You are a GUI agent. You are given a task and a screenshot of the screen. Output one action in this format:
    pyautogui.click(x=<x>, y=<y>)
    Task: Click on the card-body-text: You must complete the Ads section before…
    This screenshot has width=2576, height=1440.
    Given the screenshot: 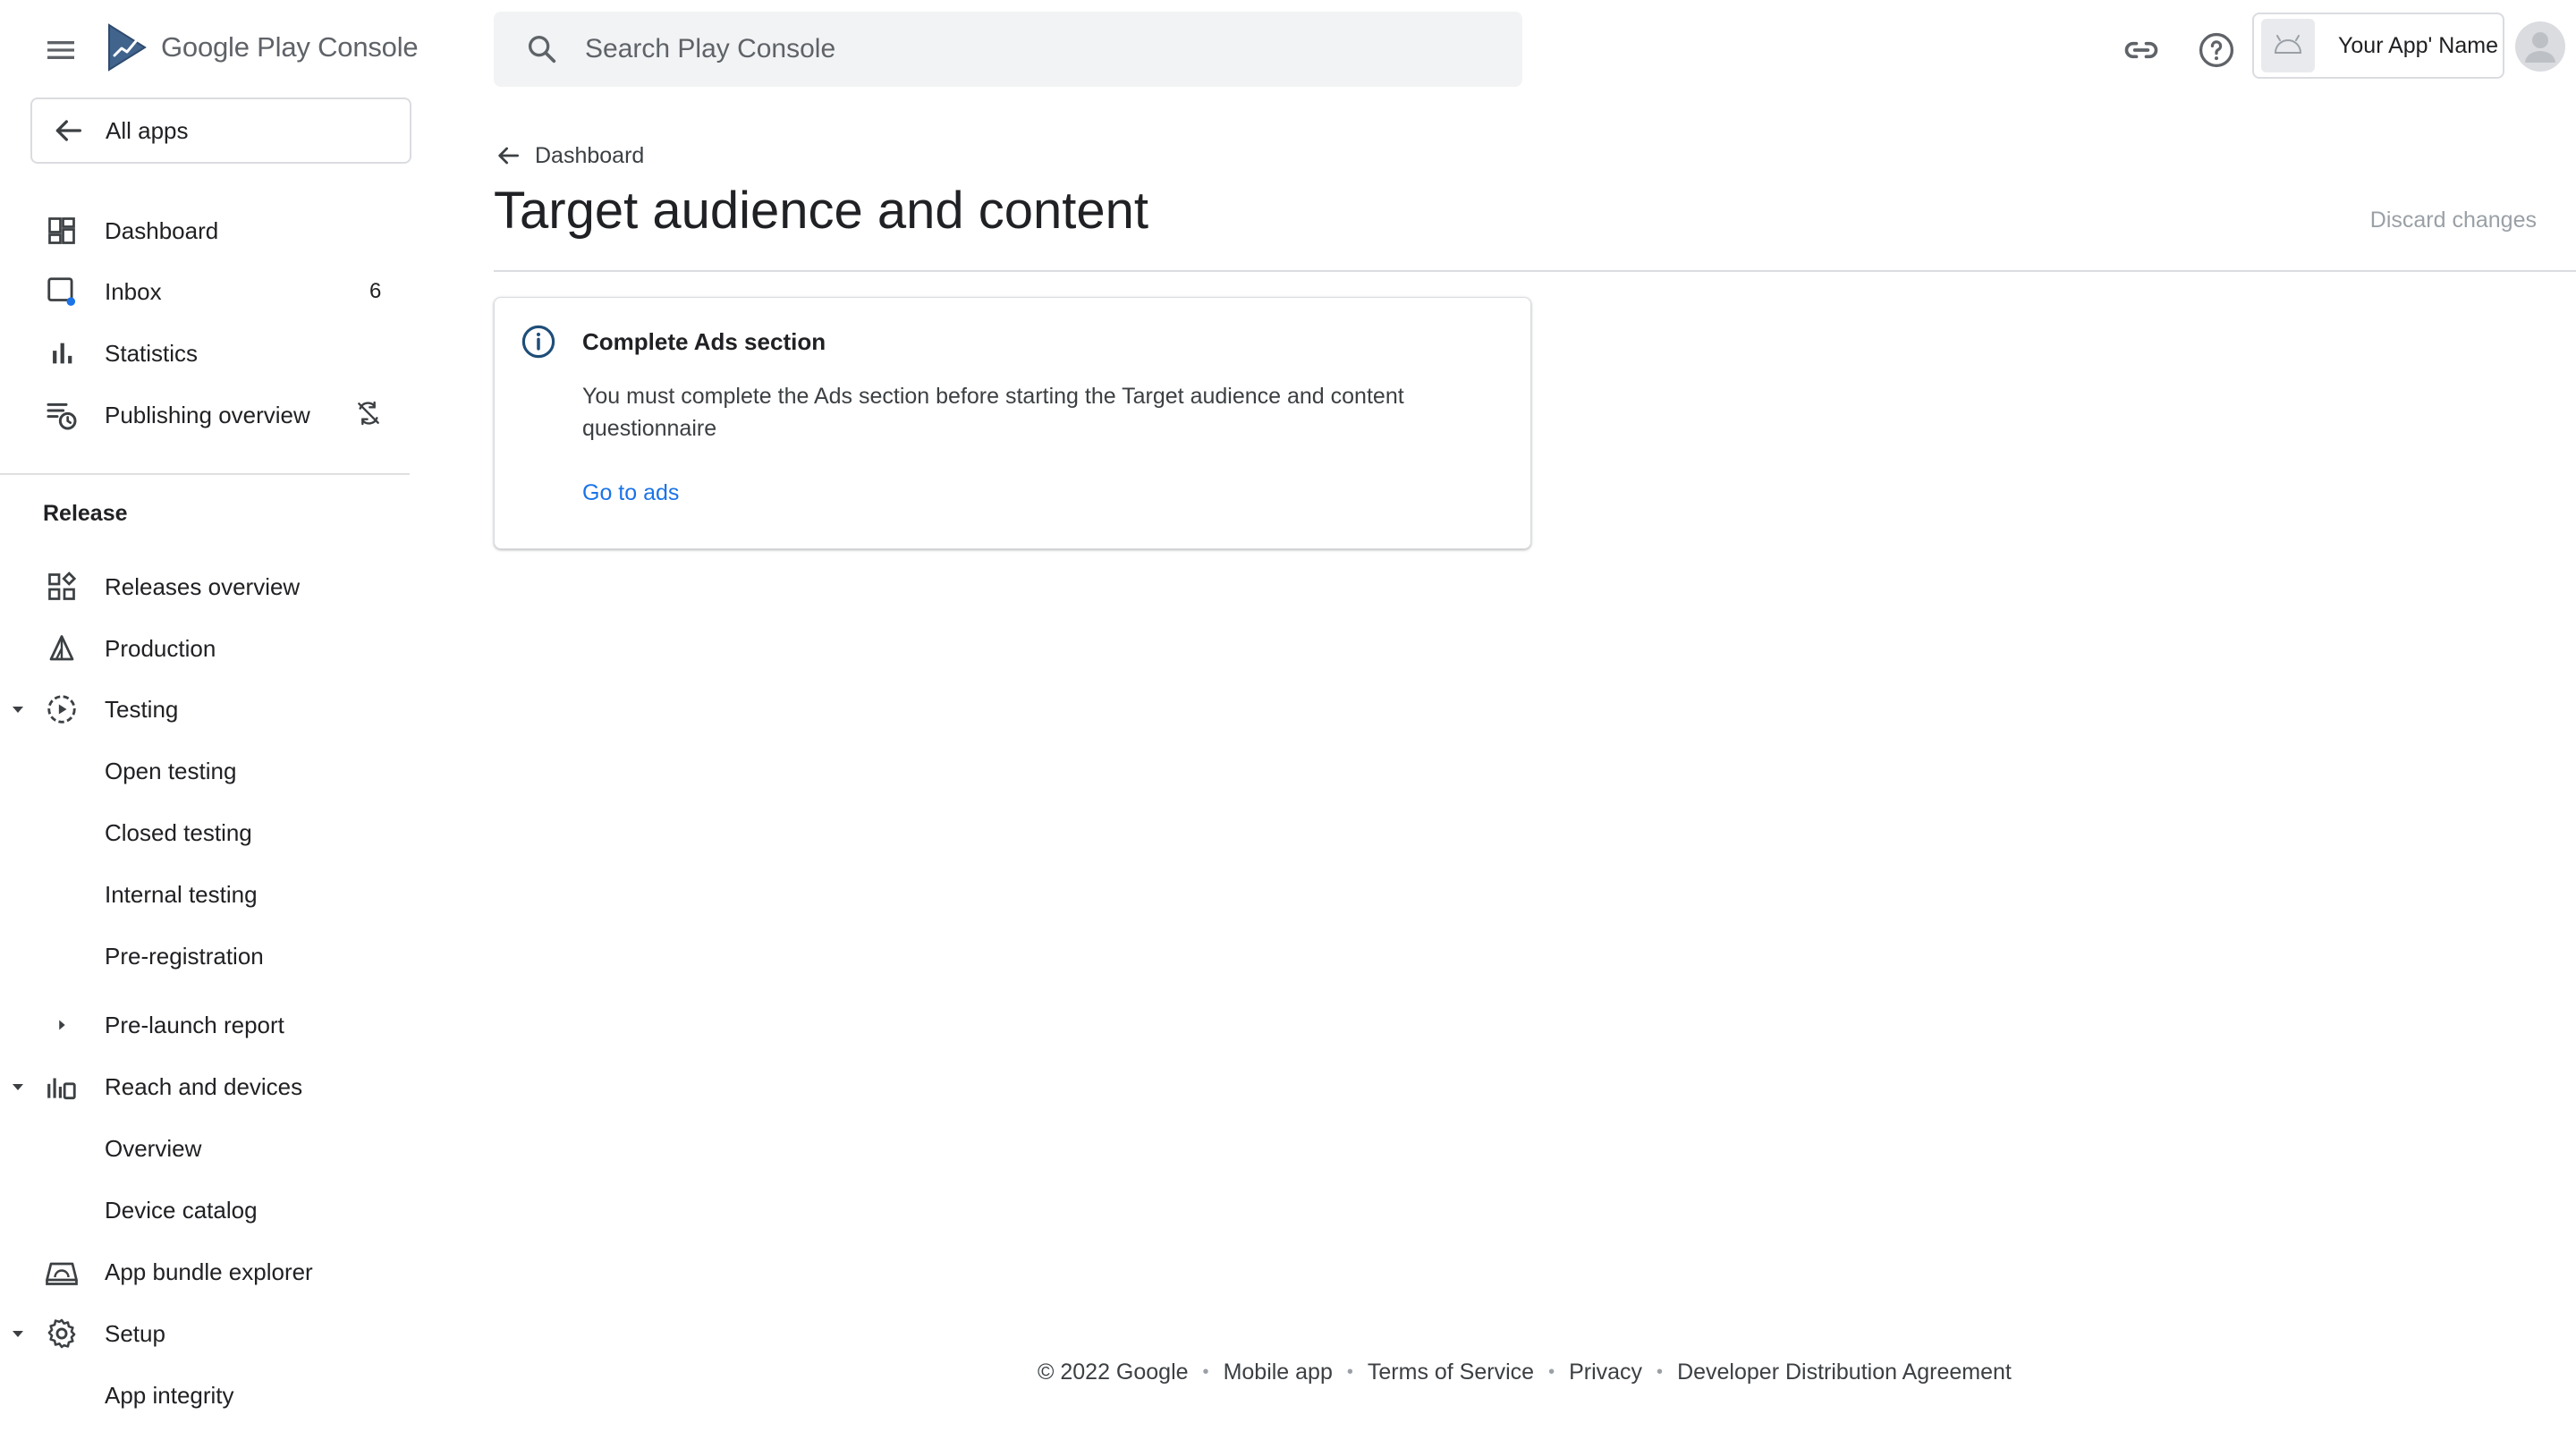 What is the action you would take?
    pyautogui.click(x=993, y=412)
    